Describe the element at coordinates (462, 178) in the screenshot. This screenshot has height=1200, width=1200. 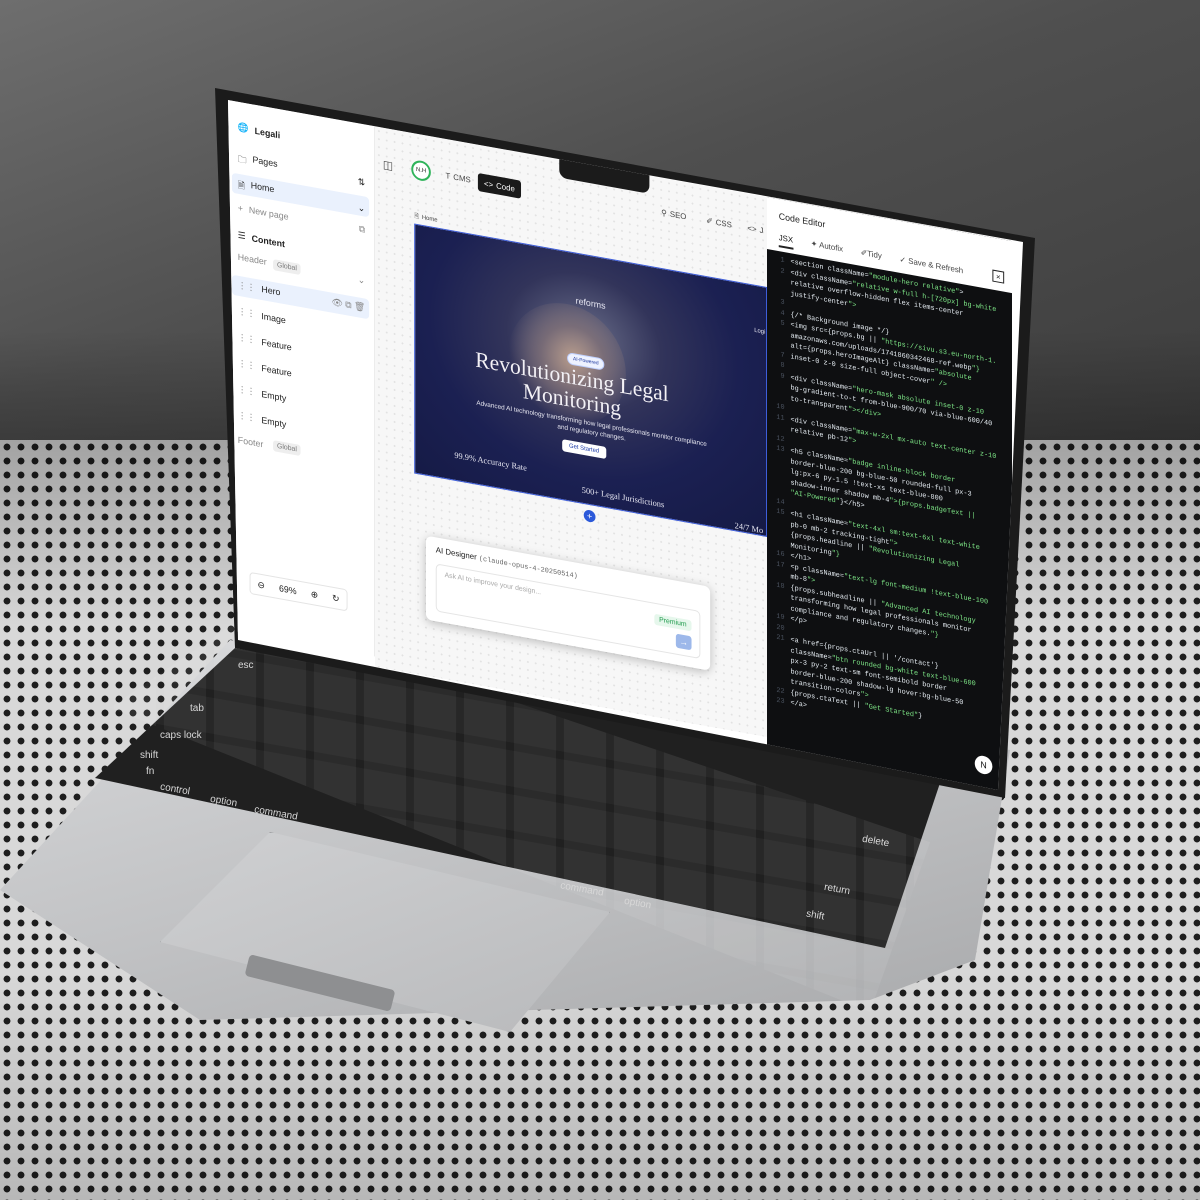
I see `cms-label: CMS` at that location.